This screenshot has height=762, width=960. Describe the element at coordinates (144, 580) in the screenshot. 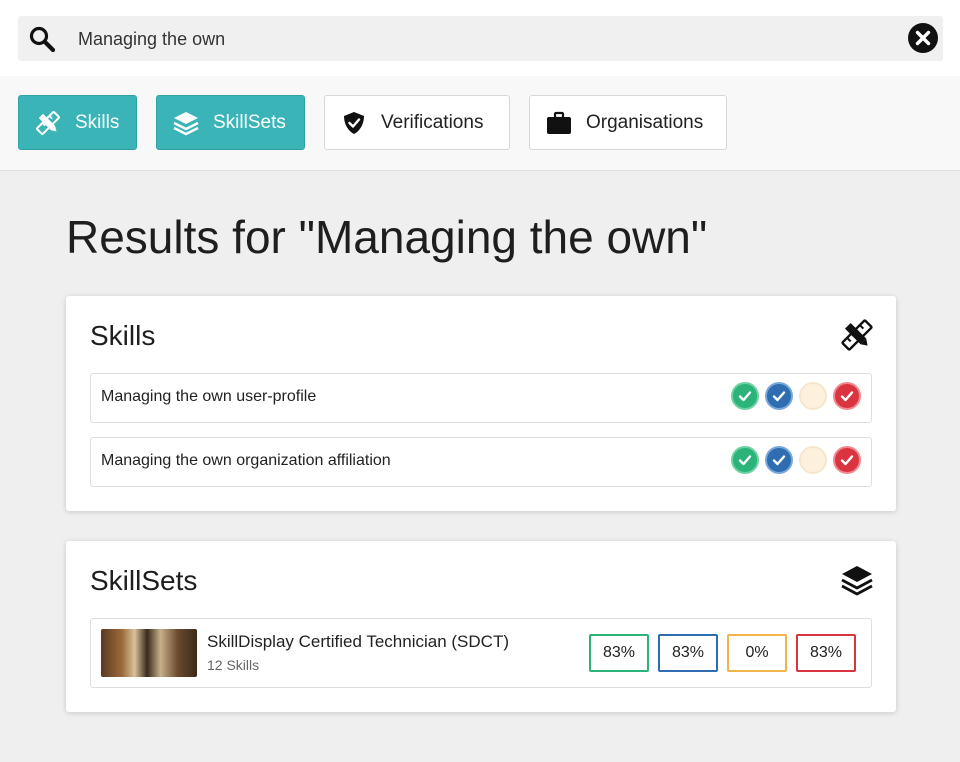

I see `skillsets-card-title: SkillSets` at that location.